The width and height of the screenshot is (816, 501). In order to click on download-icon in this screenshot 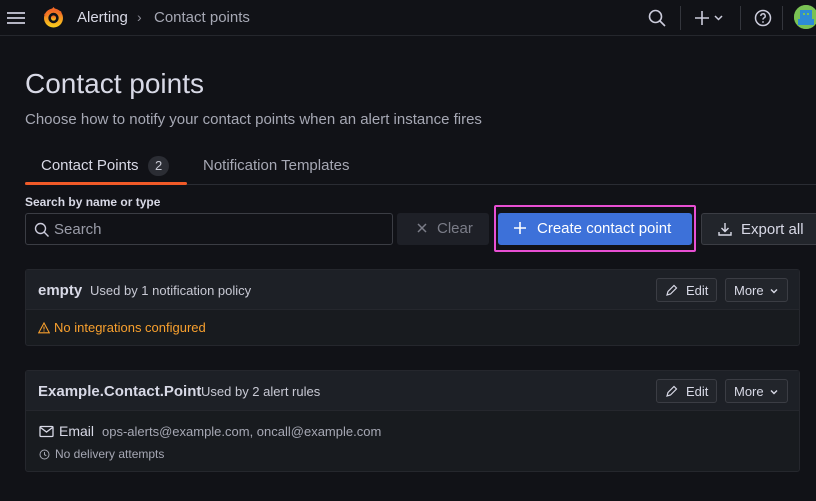, I will do `click(725, 229)`.